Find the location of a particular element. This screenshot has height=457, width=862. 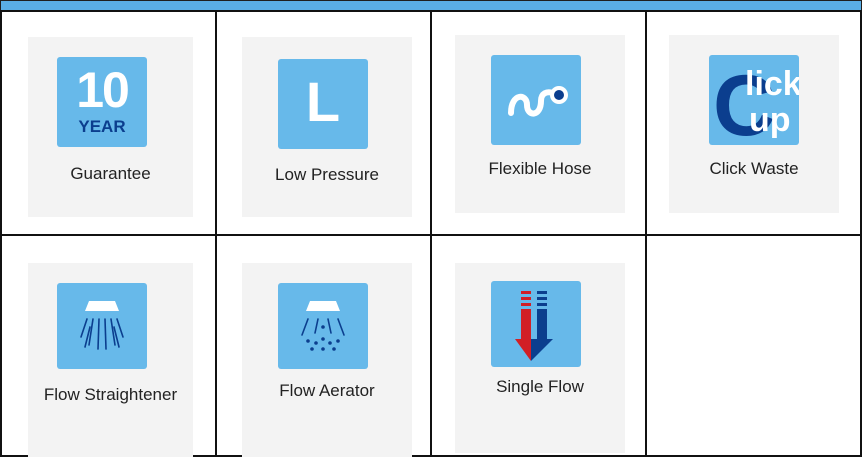

feature-card: Single Flow is located at coordinates (540, 358).